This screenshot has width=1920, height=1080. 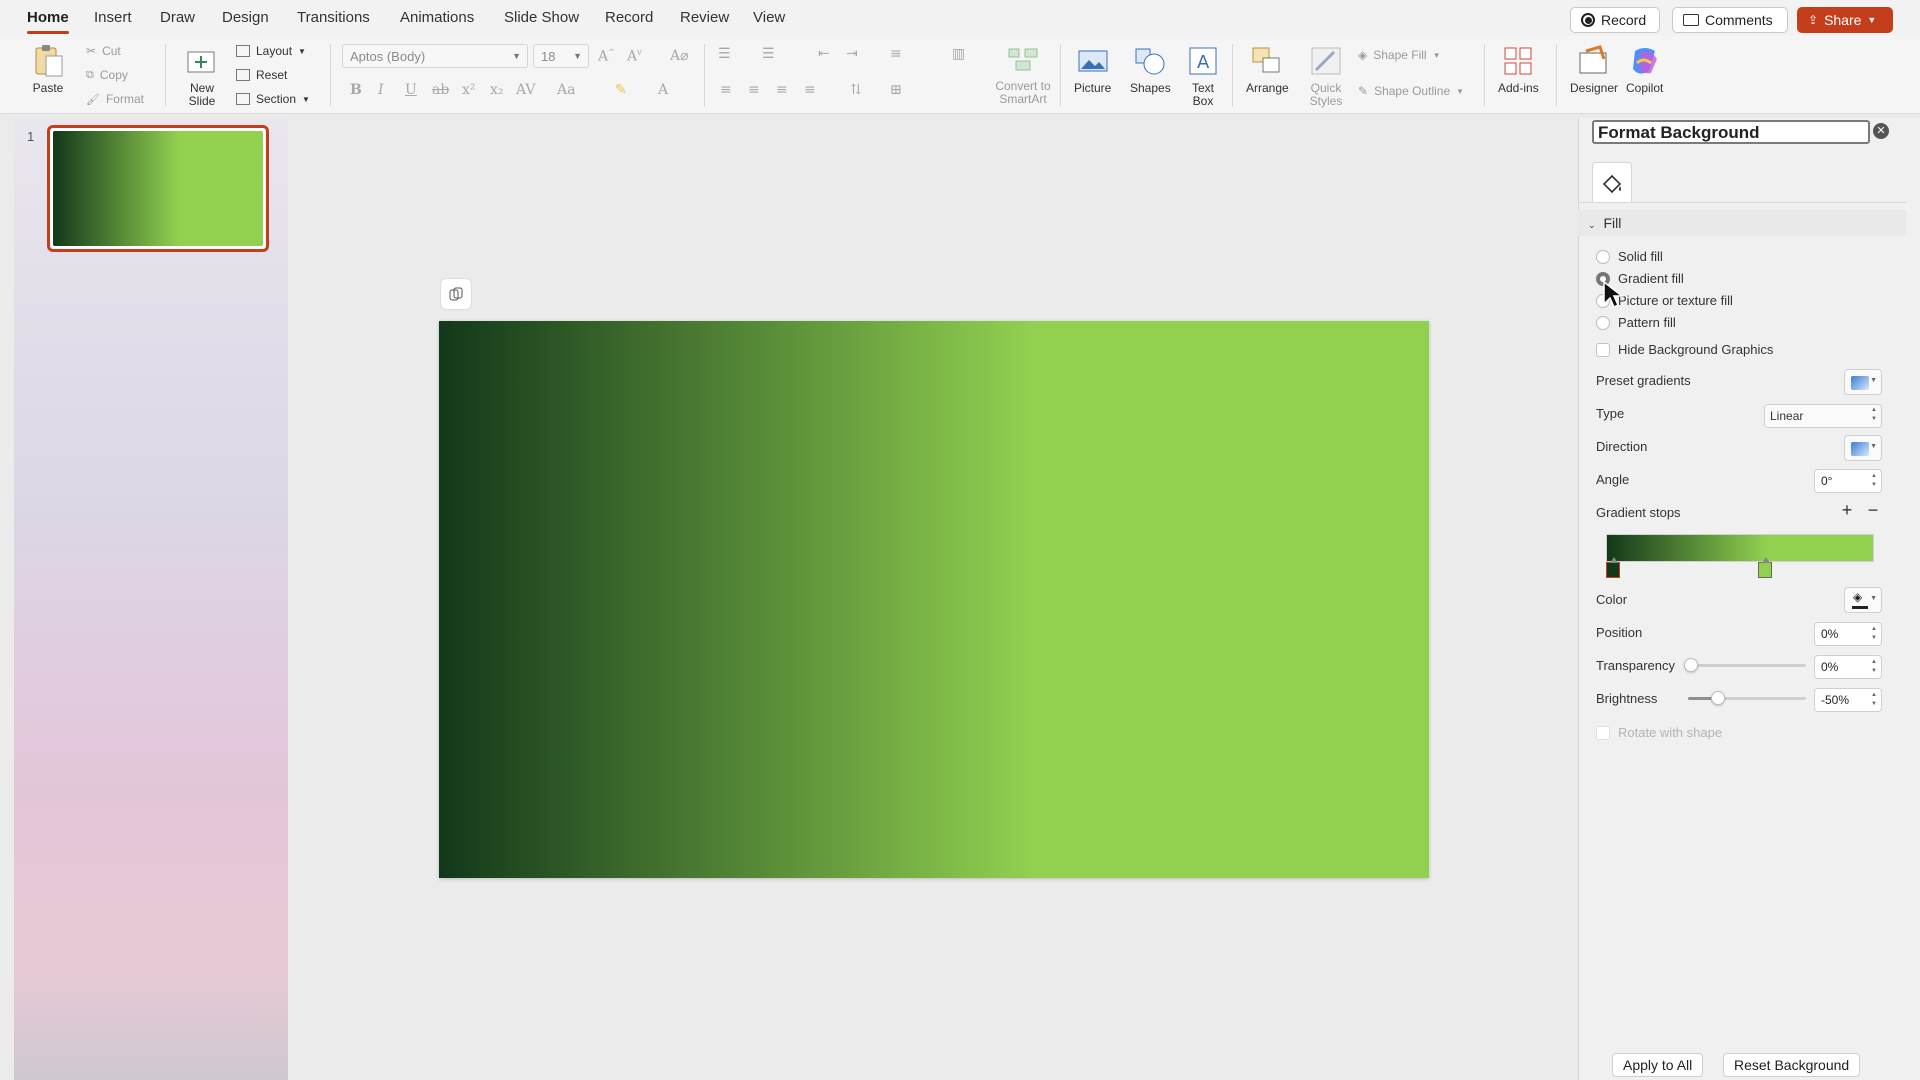 What do you see at coordinates (1203, 76) in the screenshot?
I see `text-box-button: A Text Box` at bounding box center [1203, 76].